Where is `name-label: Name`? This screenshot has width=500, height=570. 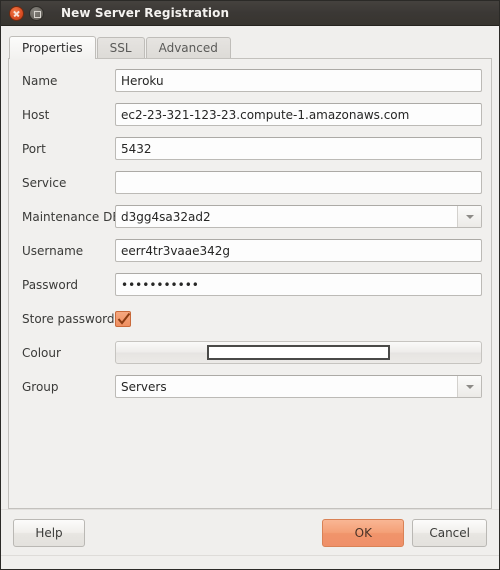
name-label: Name is located at coordinates (40, 80).